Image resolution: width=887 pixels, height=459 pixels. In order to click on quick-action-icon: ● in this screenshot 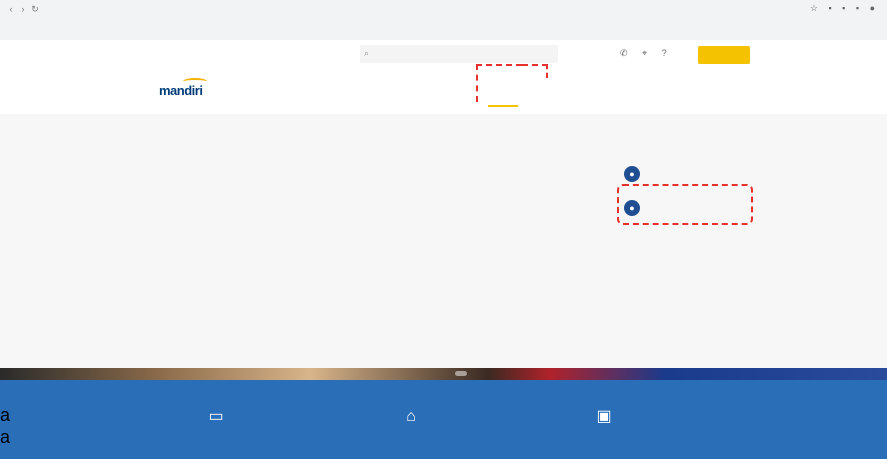, I will do `click(632, 174)`.